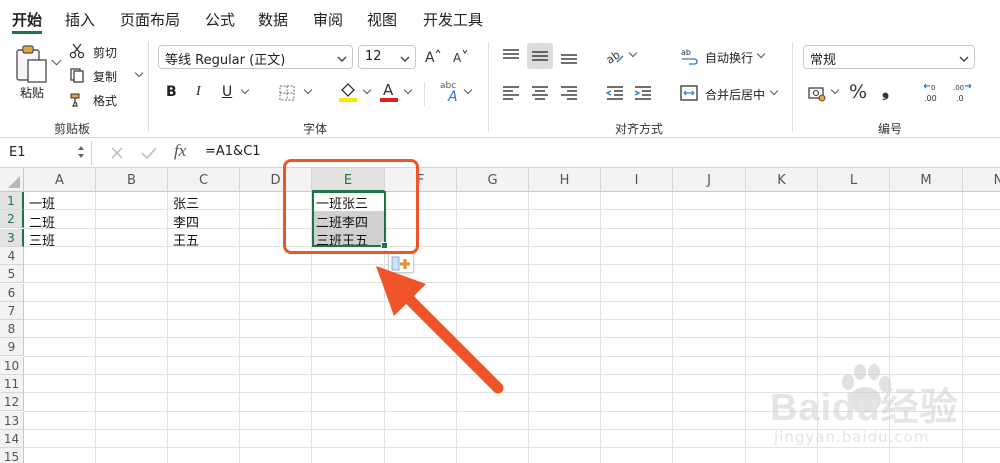 The width and height of the screenshot is (1000, 463). I want to click on row-header-1: 1, so click(12, 201).